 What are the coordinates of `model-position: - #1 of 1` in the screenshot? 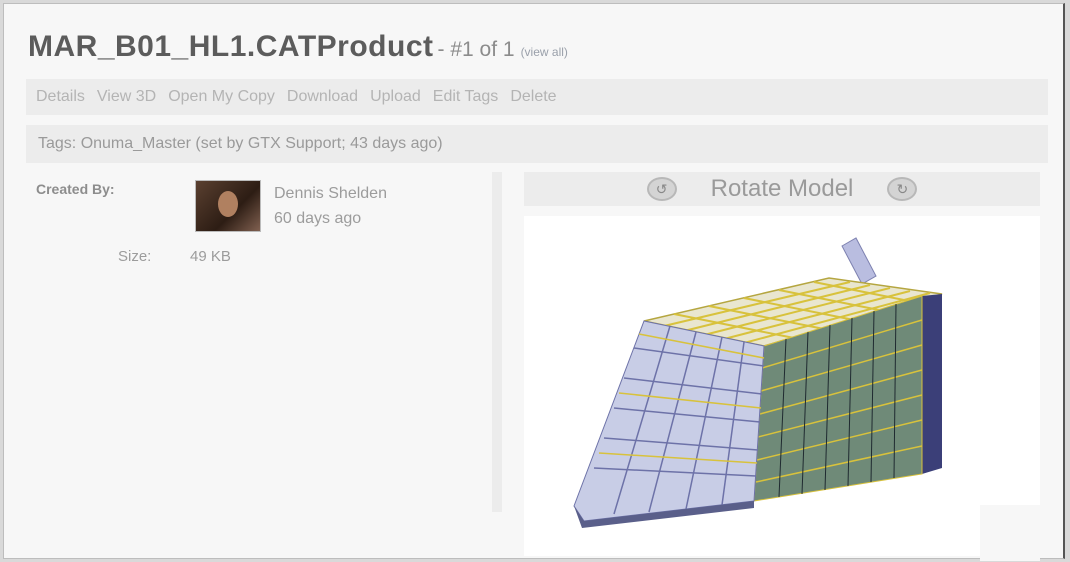 It's located at (476, 49).